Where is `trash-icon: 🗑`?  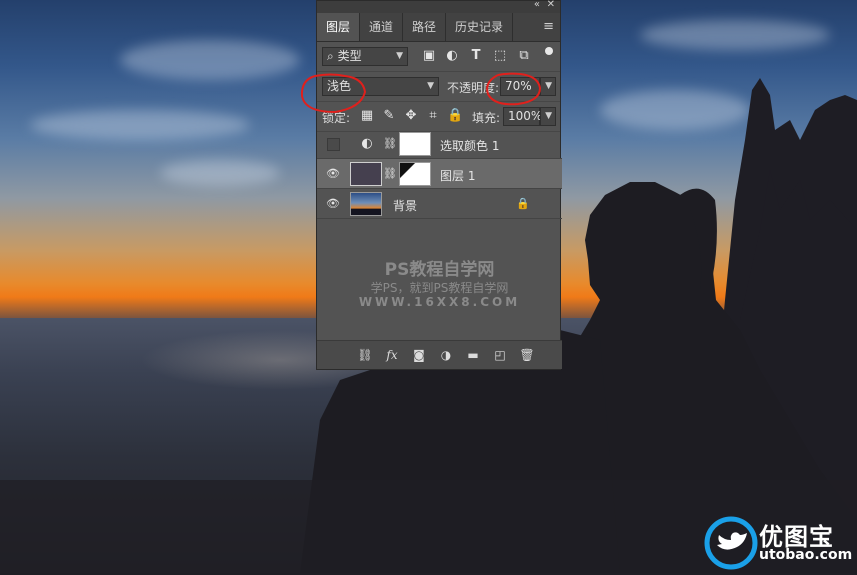
trash-icon: 🗑 is located at coordinates (527, 355).